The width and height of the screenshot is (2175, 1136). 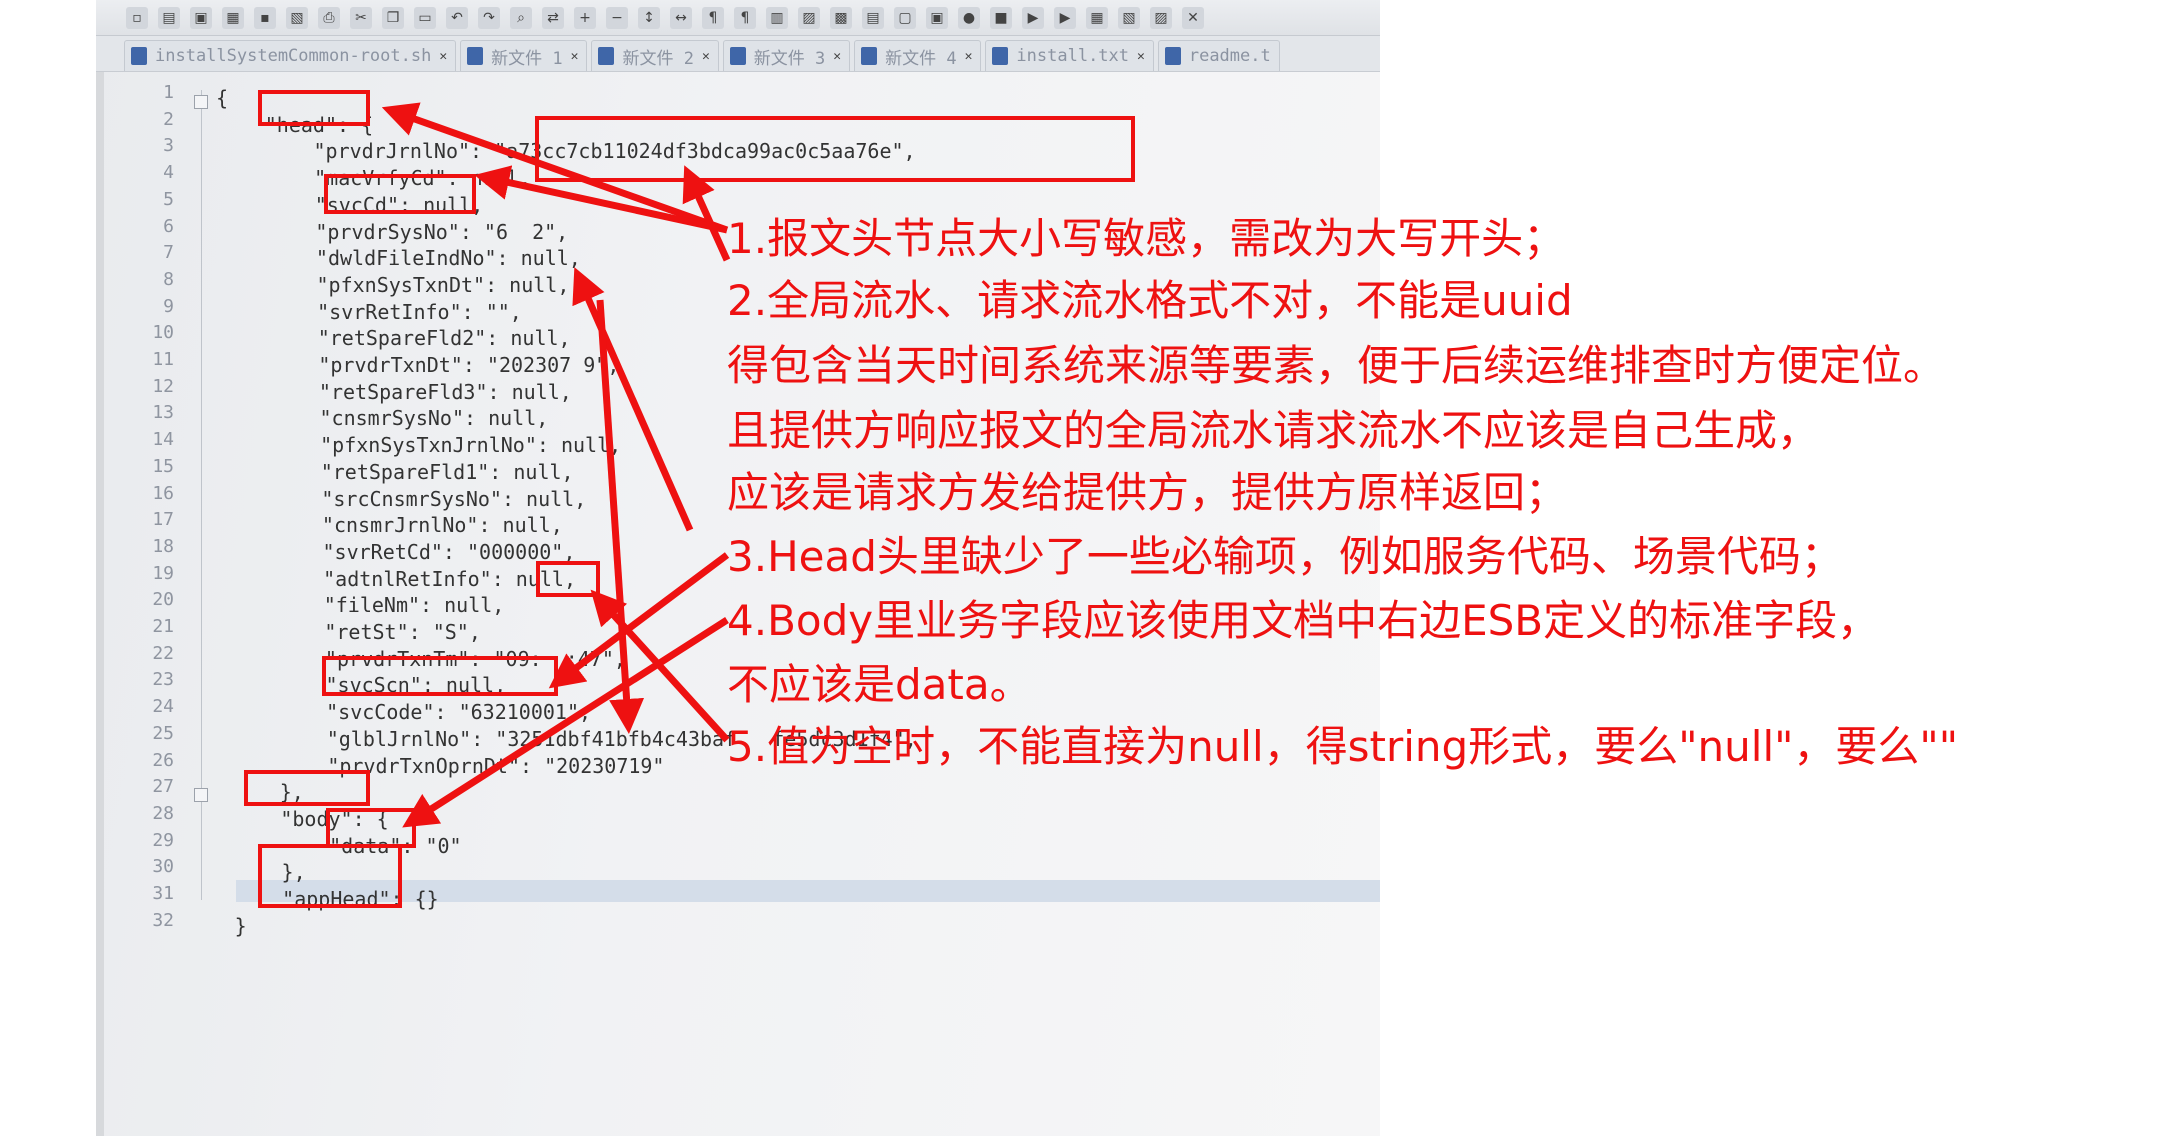 What do you see at coordinates (1273, 430) in the screenshot?
I see `note-line-4: 且提供方响应报文的全局流水请求流水不应该是自己生成，` at bounding box center [1273, 430].